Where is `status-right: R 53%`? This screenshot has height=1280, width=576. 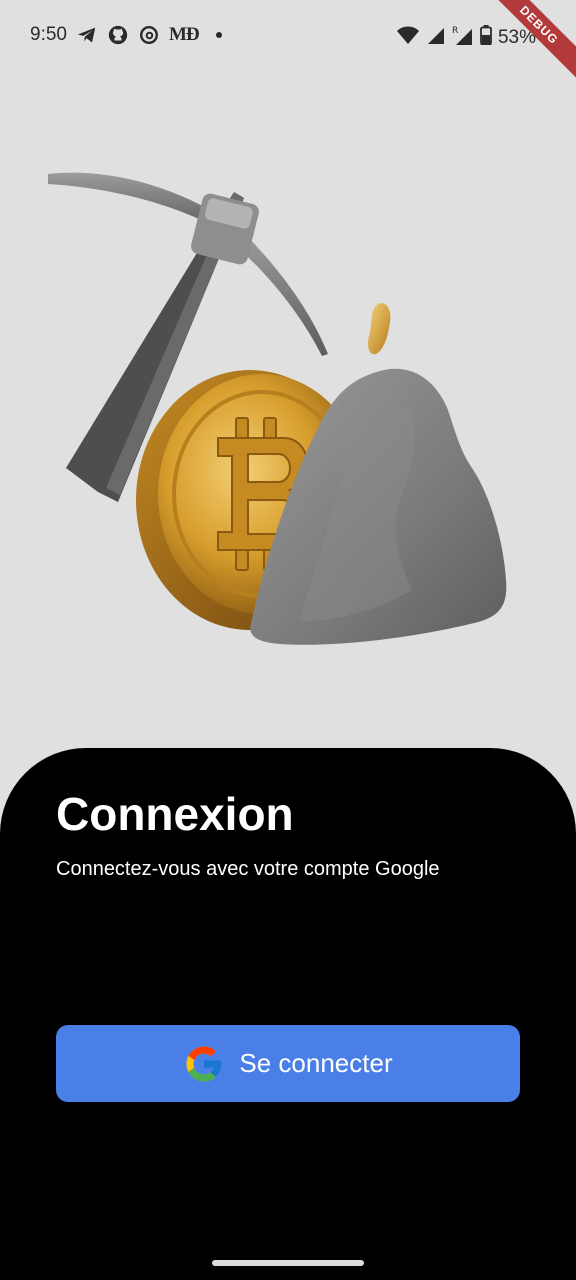
status-right: R 53% is located at coordinates (466, 38).